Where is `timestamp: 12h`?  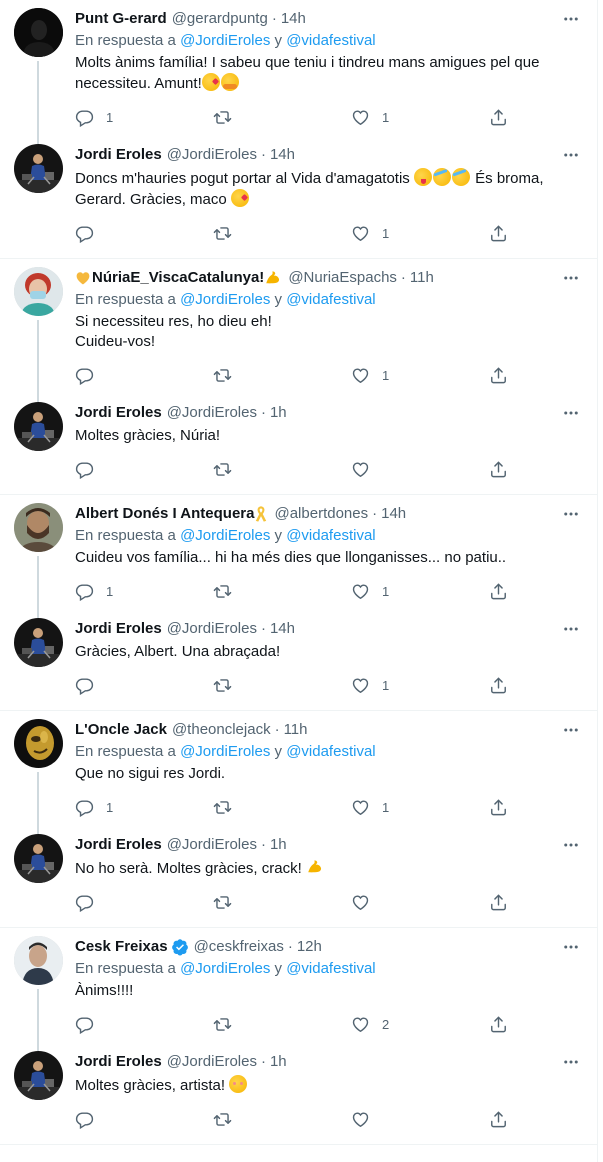 timestamp: 12h is located at coordinates (309, 947).